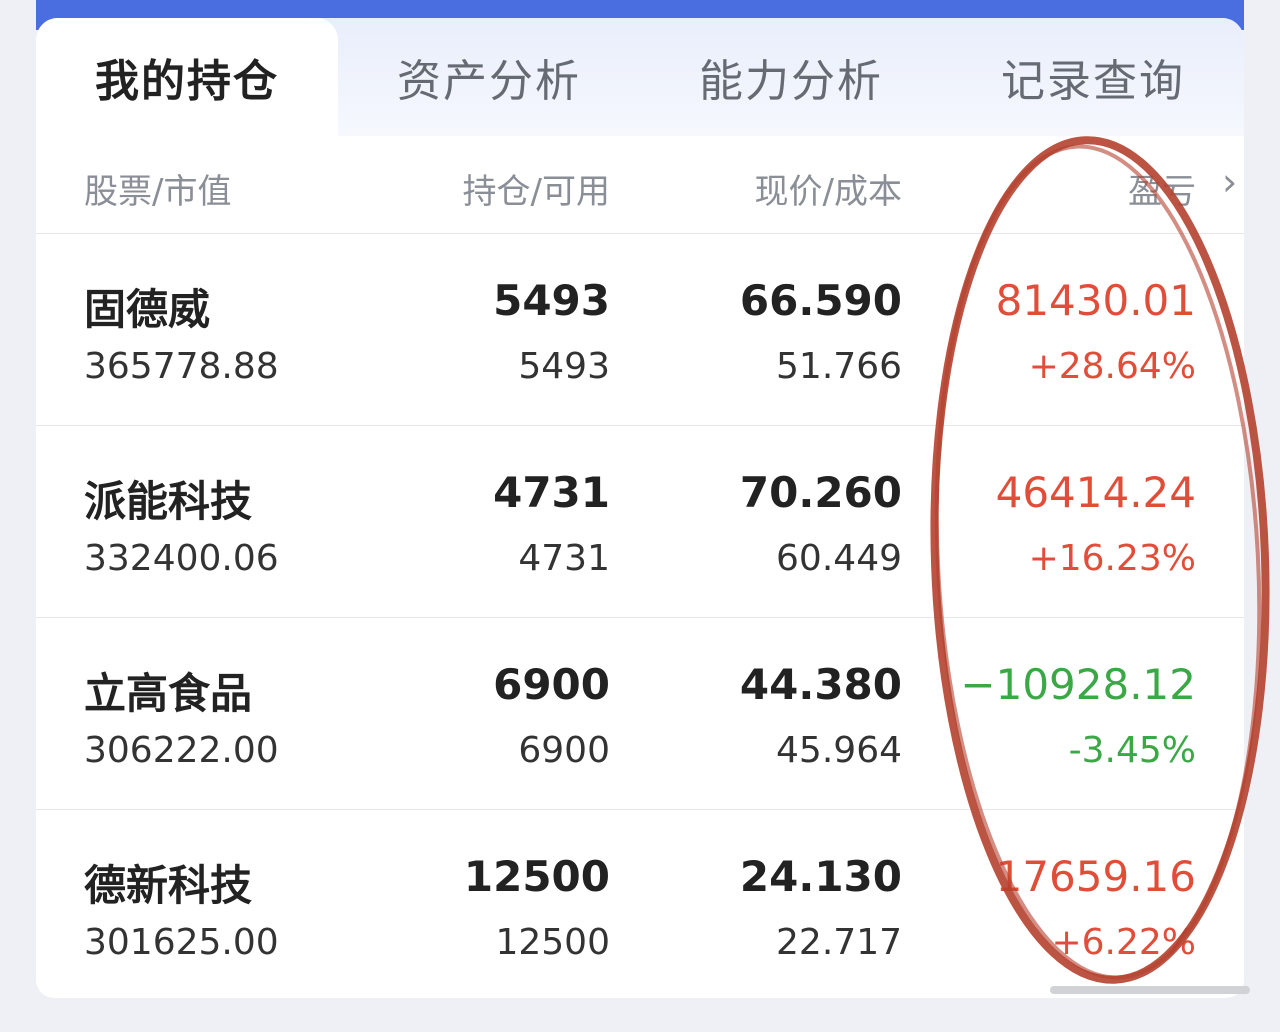 The image size is (1280, 1032). What do you see at coordinates (820, 492) in the screenshot?
I see `current-price: 70.260` at bounding box center [820, 492].